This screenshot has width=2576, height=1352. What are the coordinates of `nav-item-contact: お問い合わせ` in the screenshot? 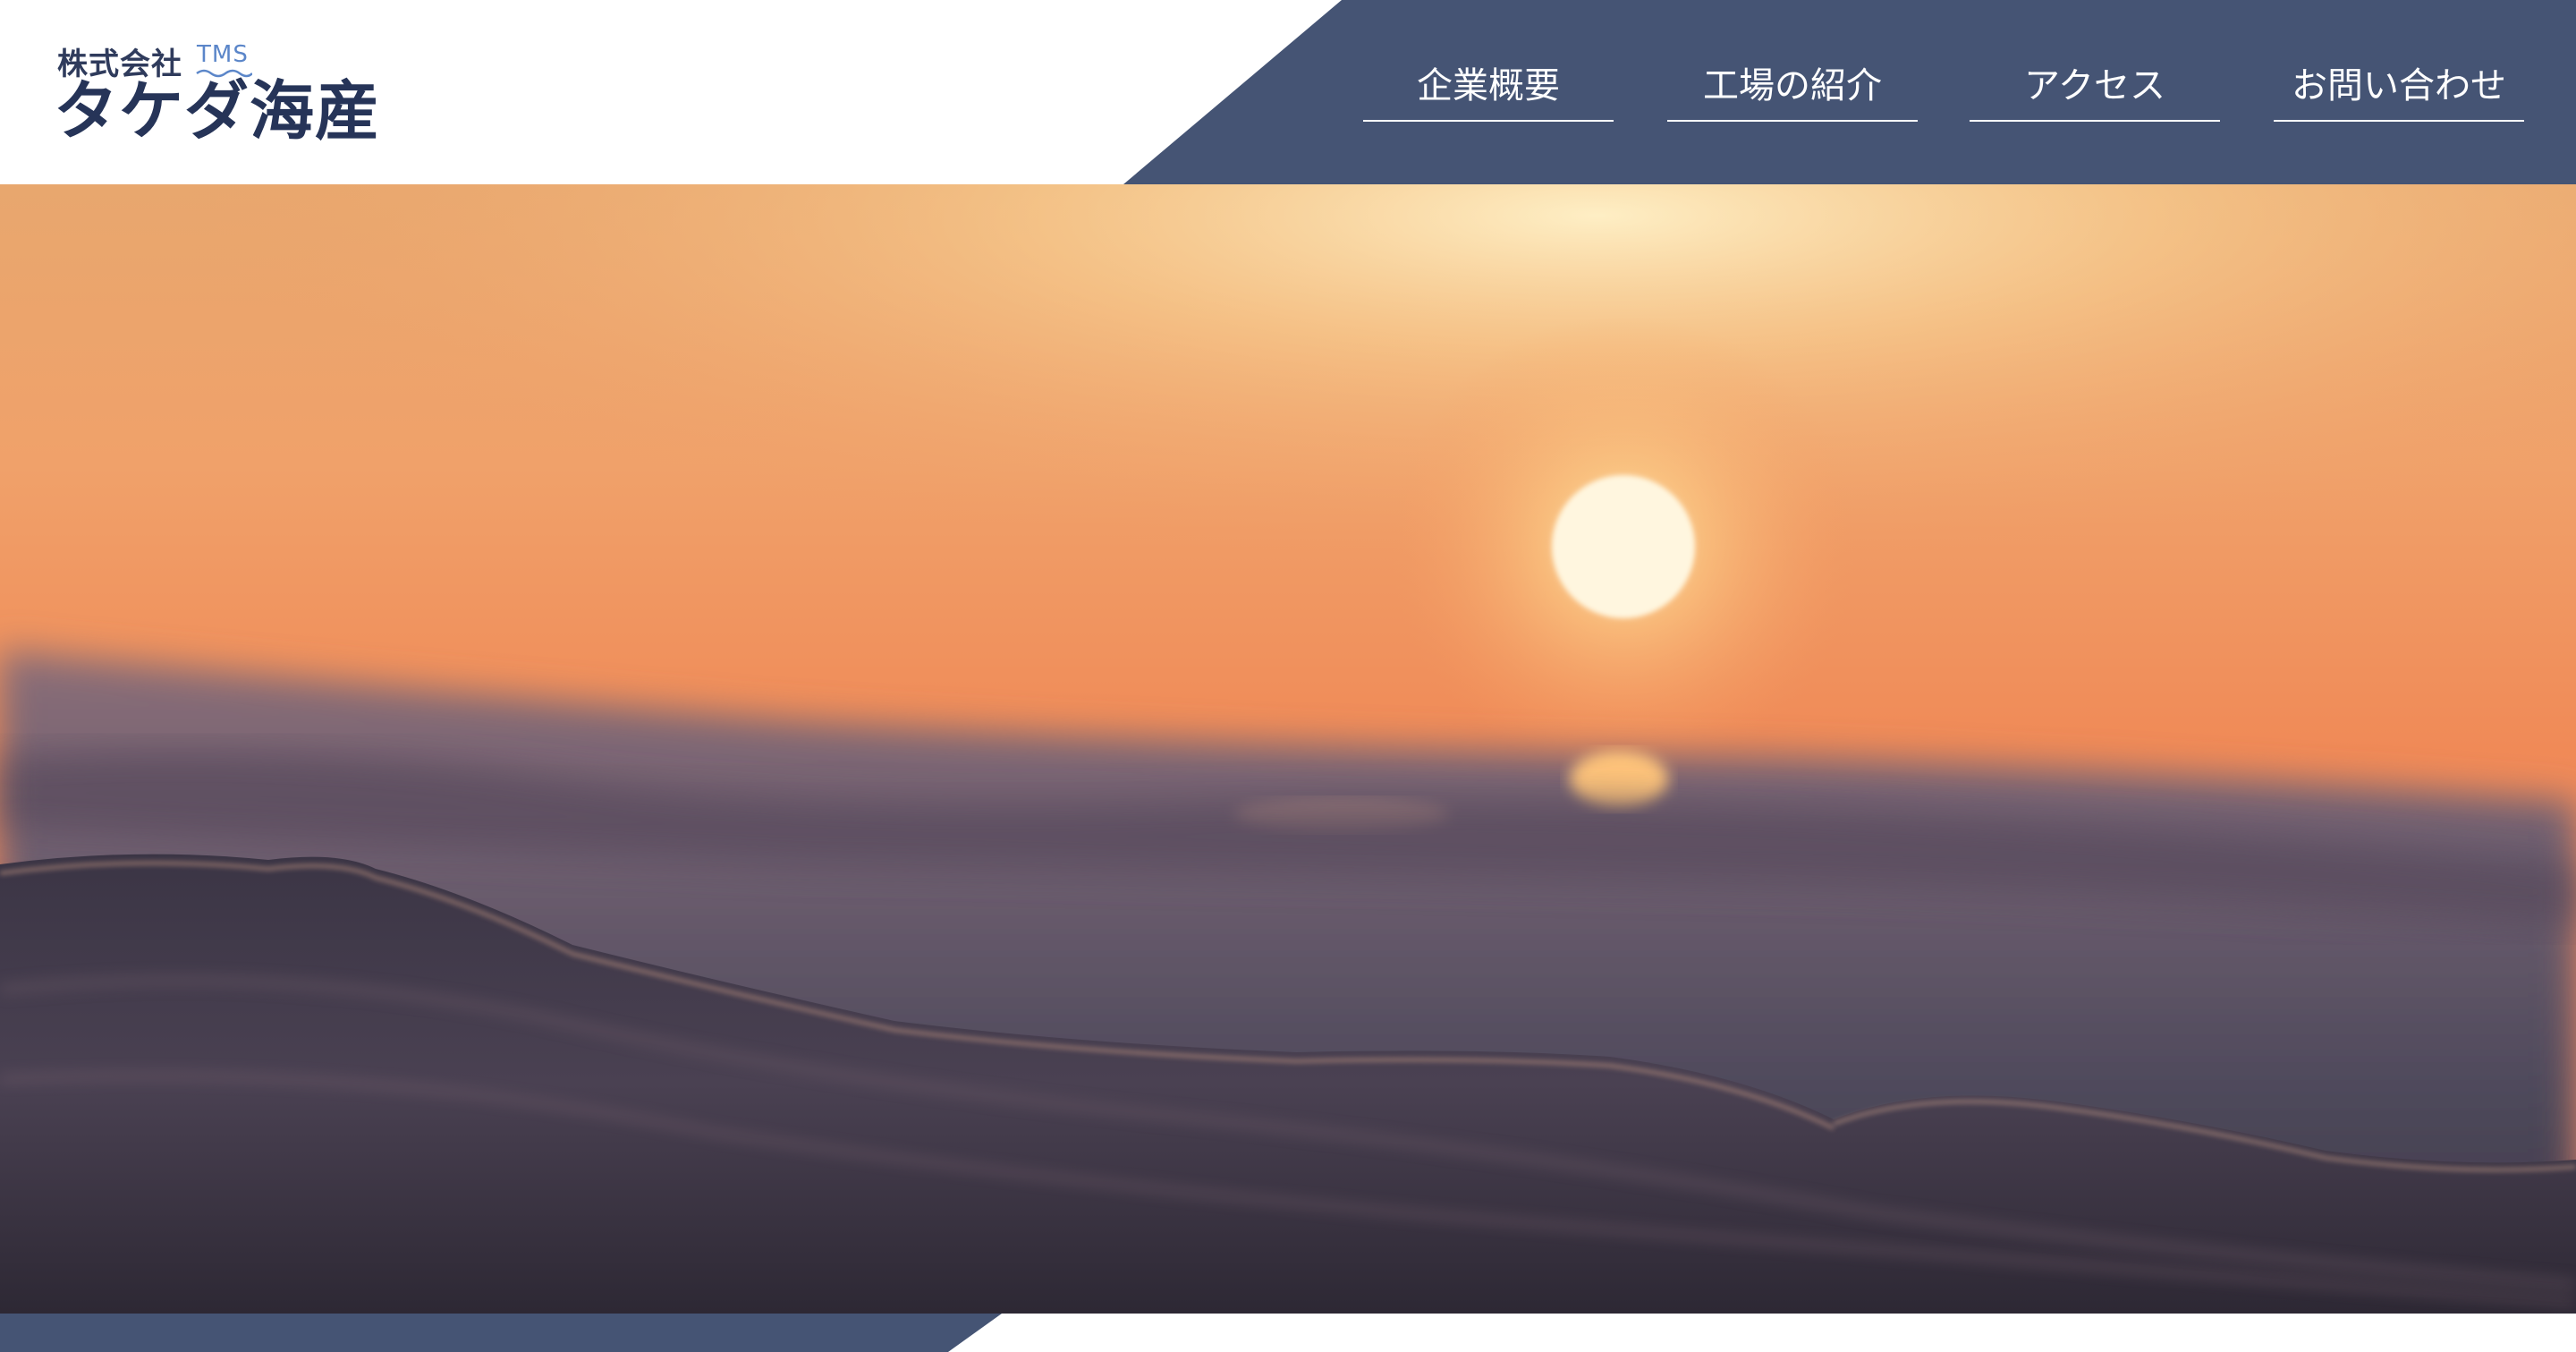 It's located at (2399, 88).